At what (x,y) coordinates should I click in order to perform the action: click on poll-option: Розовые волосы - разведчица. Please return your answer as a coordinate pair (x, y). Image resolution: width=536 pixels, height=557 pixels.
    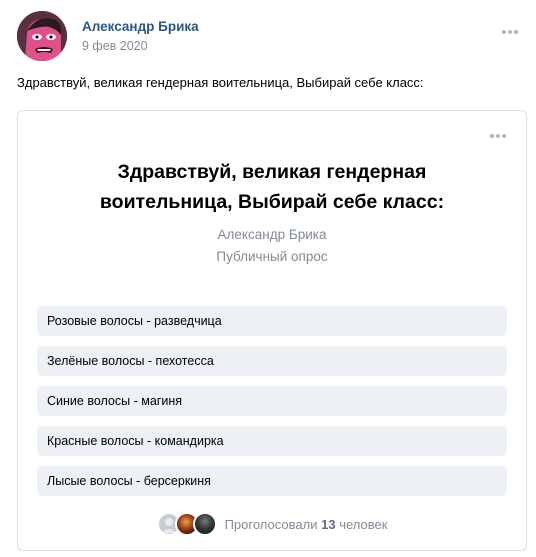
    Looking at the image, I should click on (272, 321).